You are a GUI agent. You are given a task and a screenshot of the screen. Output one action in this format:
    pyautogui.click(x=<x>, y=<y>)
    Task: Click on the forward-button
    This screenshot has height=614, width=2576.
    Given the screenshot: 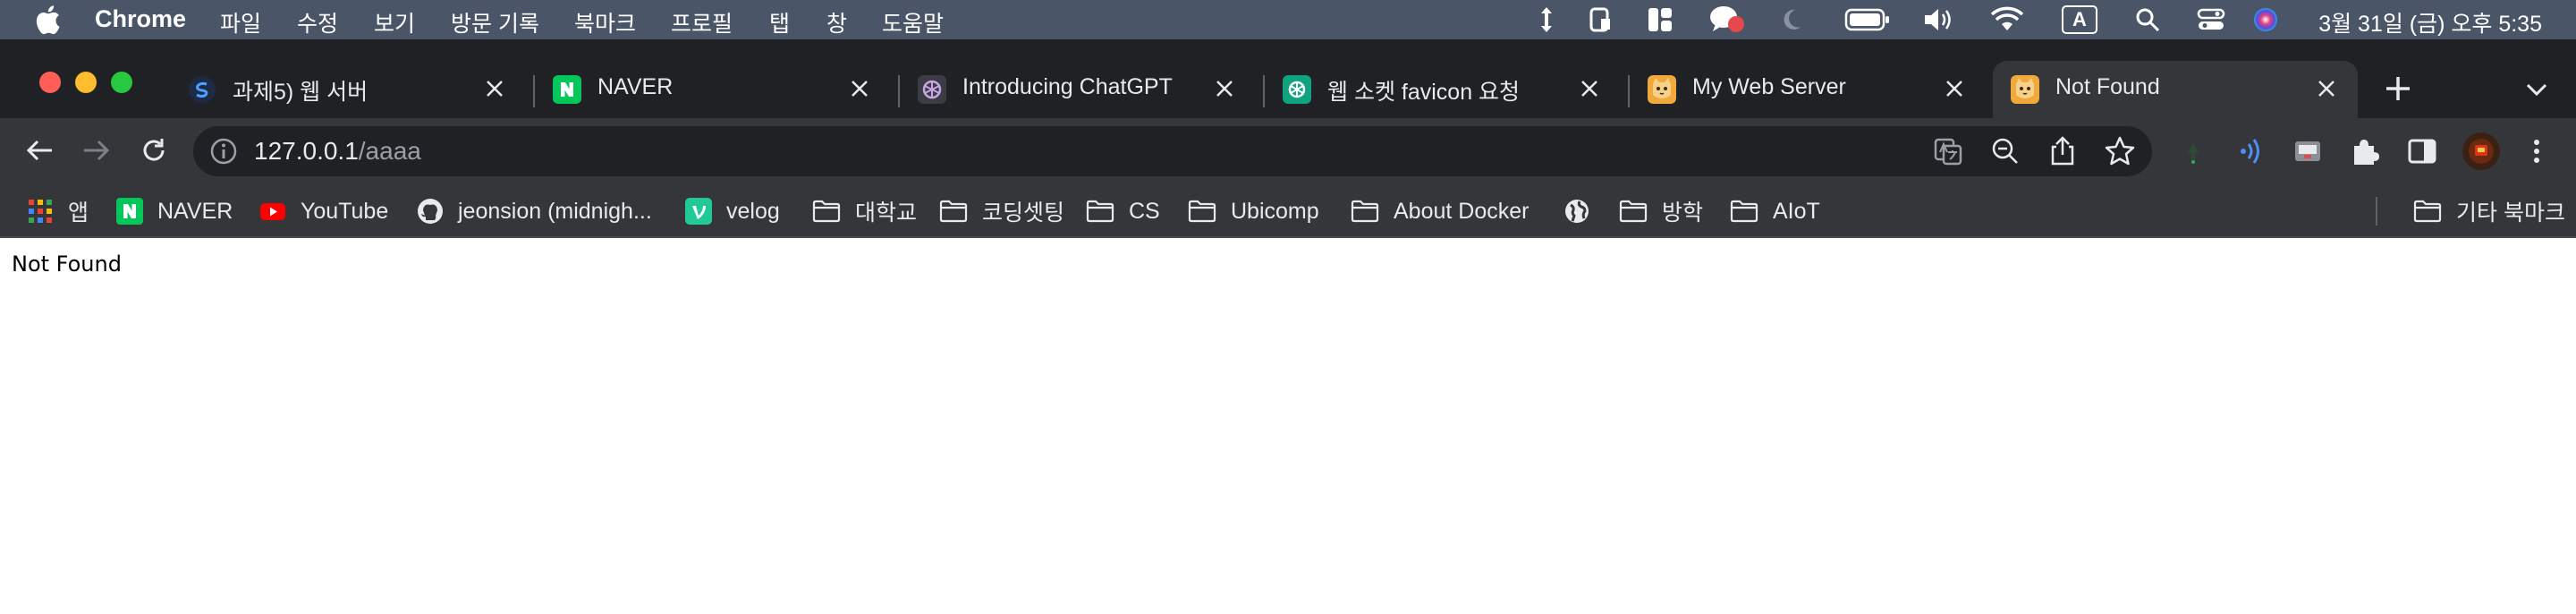 What is the action you would take?
    pyautogui.click(x=96, y=150)
    